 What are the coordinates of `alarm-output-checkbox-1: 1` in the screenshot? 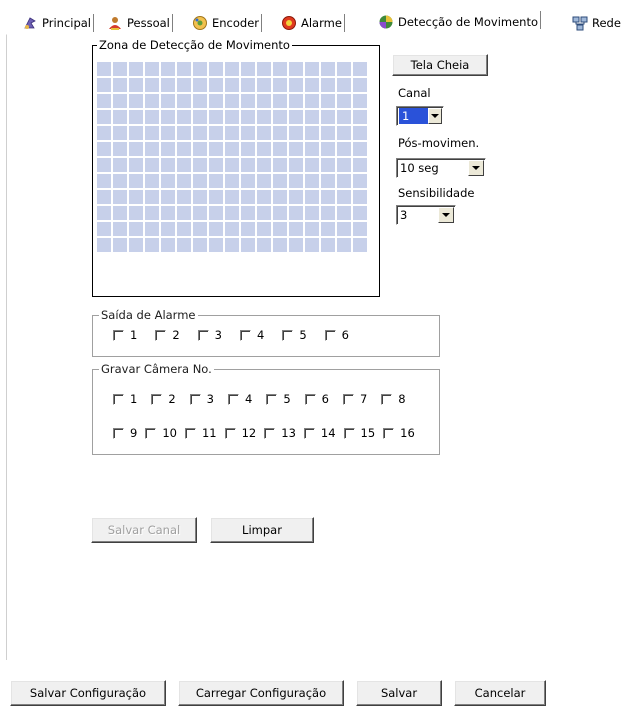 It's located at (125, 335).